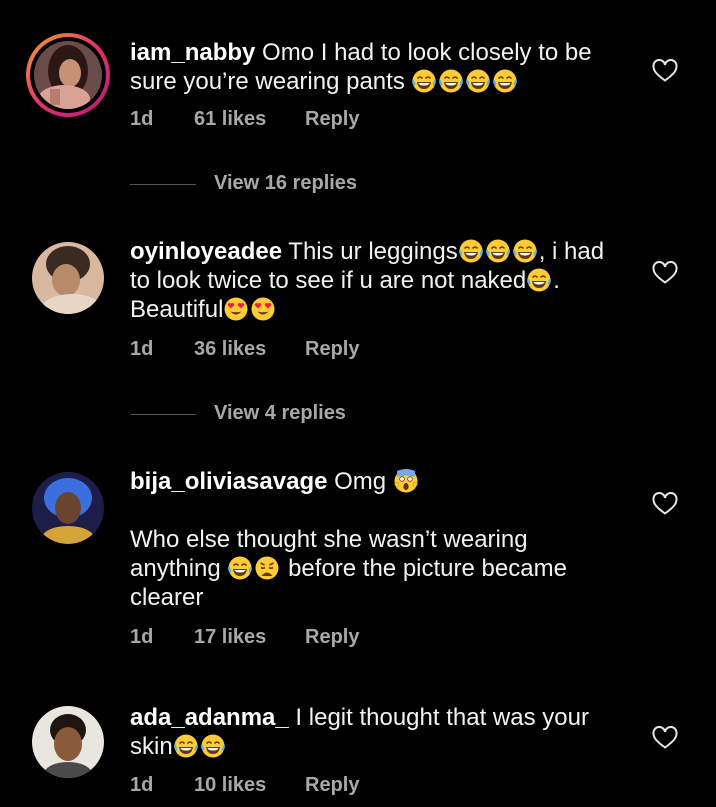  Describe the element at coordinates (424, 568) in the screenshot. I see `comment-body: before the picture became` at that location.